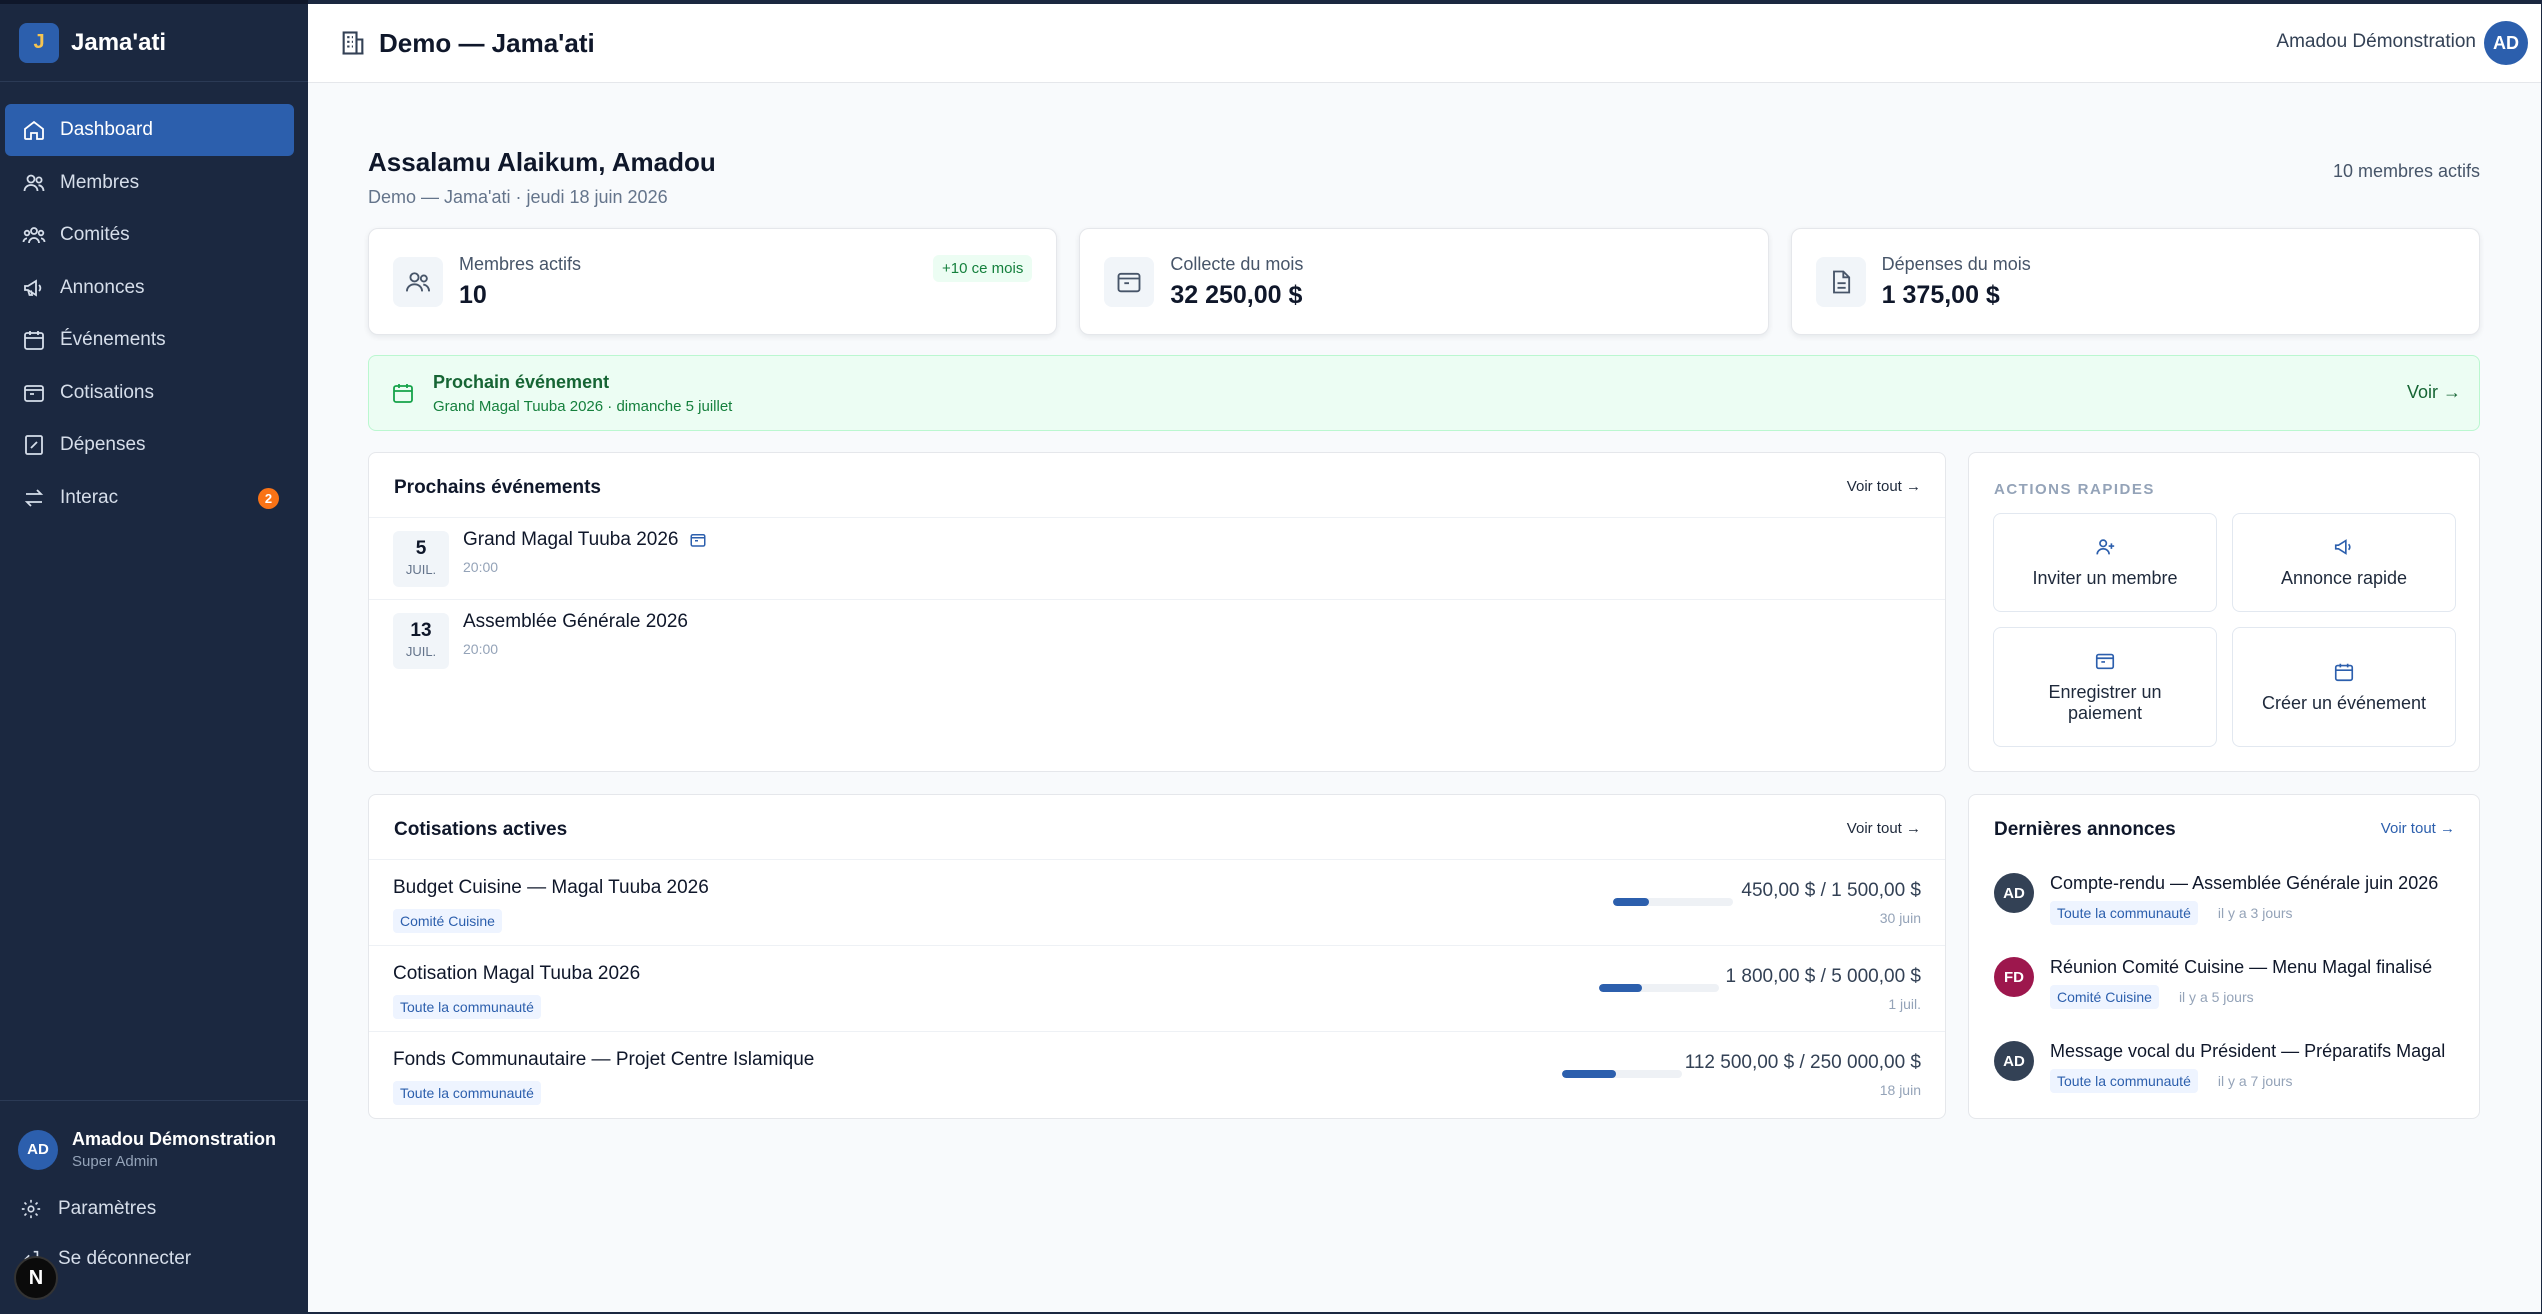  What do you see at coordinates (2406, 171) in the screenshot?
I see `members-count: 10 membres actifs` at bounding box center [2406, 171].